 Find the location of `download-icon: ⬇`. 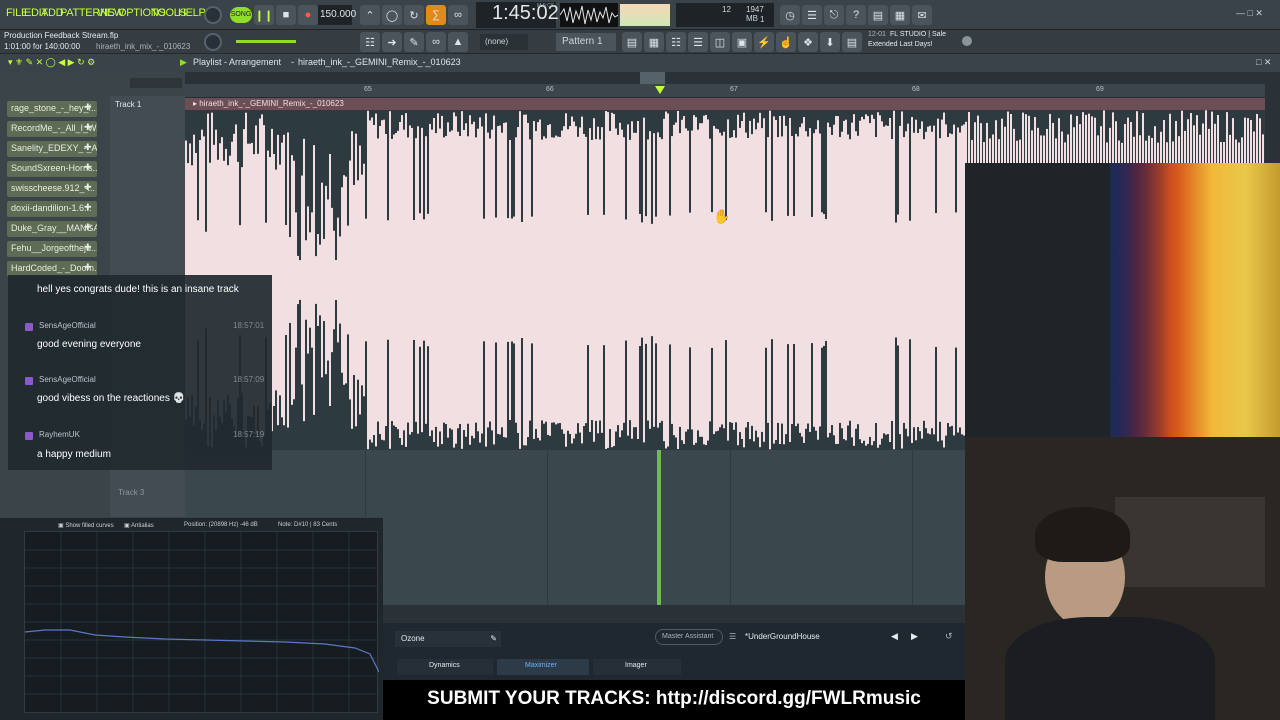

download-icon: ⬇ is located at coordinates (830, 42).